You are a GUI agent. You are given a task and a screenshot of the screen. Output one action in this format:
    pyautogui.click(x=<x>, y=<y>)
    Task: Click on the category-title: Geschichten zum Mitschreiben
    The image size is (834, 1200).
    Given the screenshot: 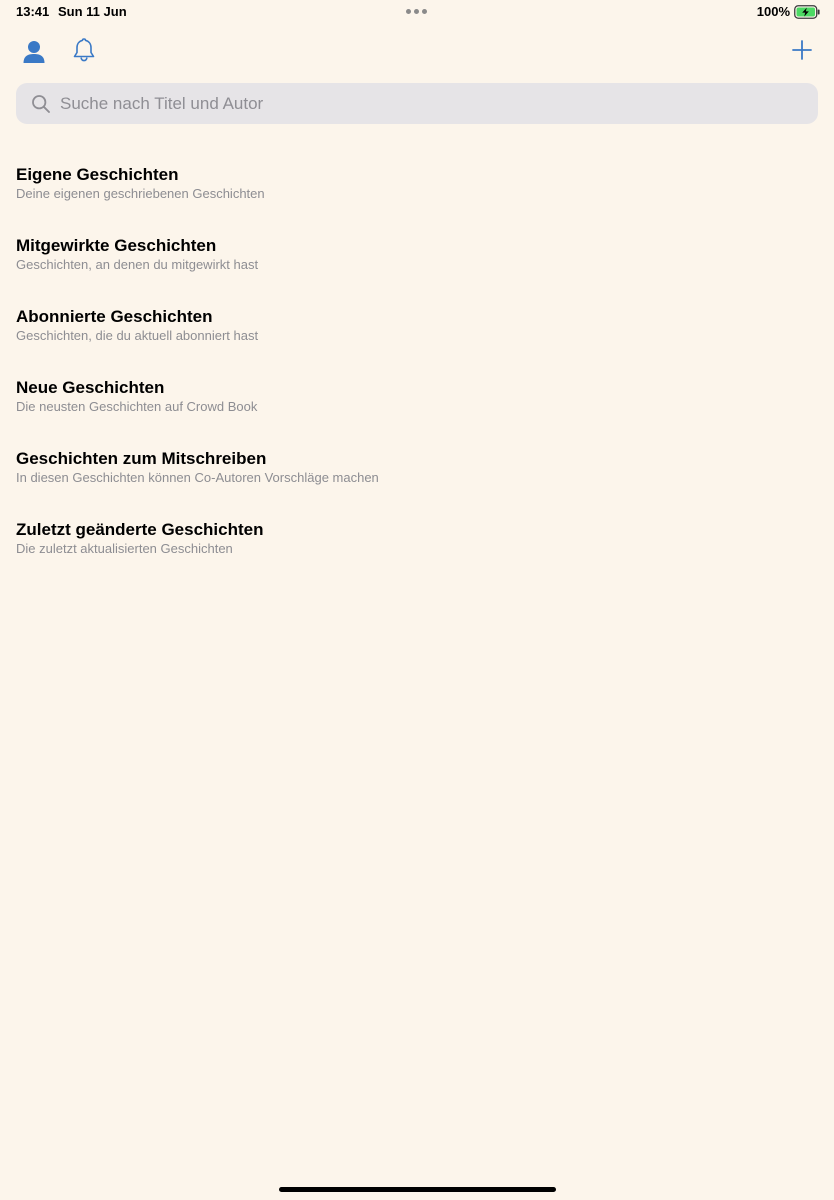 What is the action you would take?
    pyautogui.click(x=141, y=458)
    